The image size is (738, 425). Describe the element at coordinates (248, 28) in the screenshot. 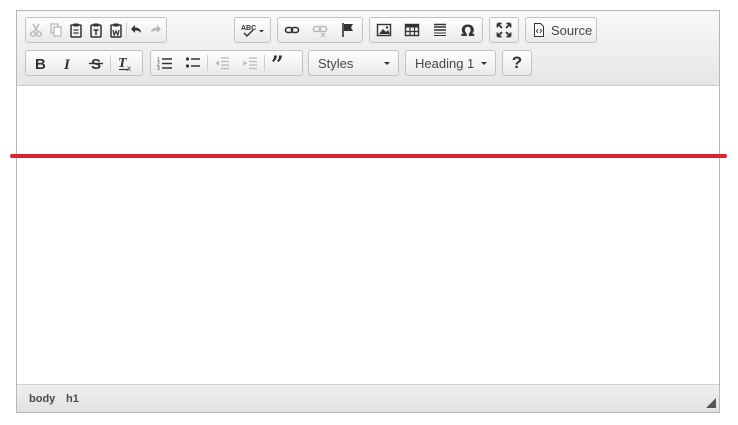

I see `svg-text: ABC` at that location.